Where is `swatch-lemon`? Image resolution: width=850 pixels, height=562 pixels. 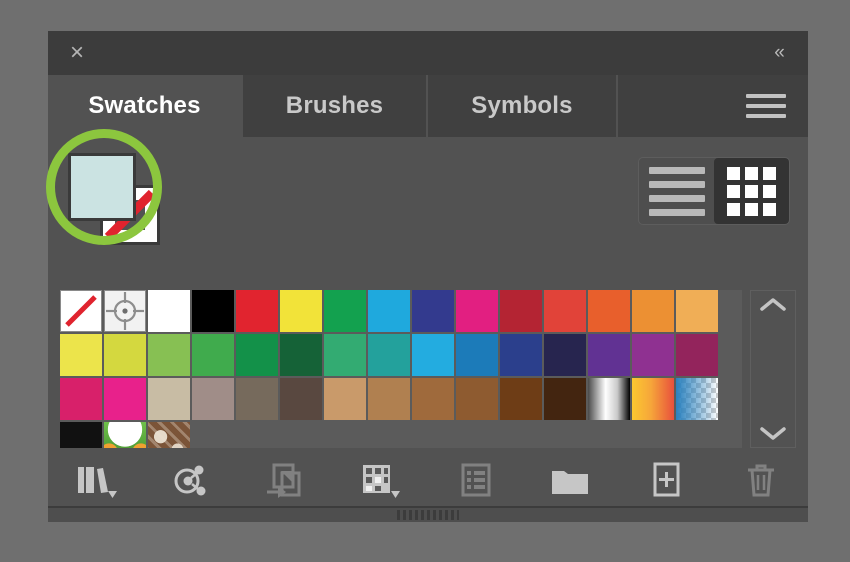
swatch-lemon is located at coordinates (81, 355).